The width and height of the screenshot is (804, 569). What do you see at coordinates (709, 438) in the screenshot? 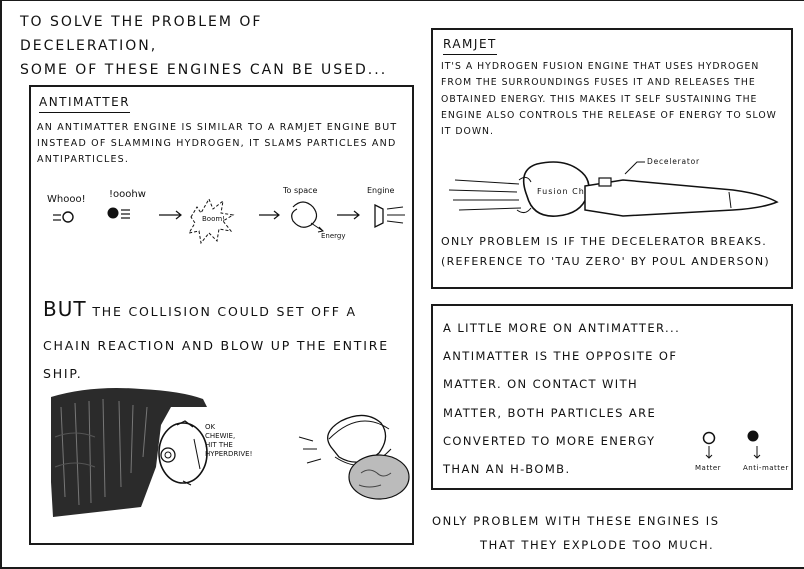
I see `matter-circle-icon` at bounding box center [709, 438].